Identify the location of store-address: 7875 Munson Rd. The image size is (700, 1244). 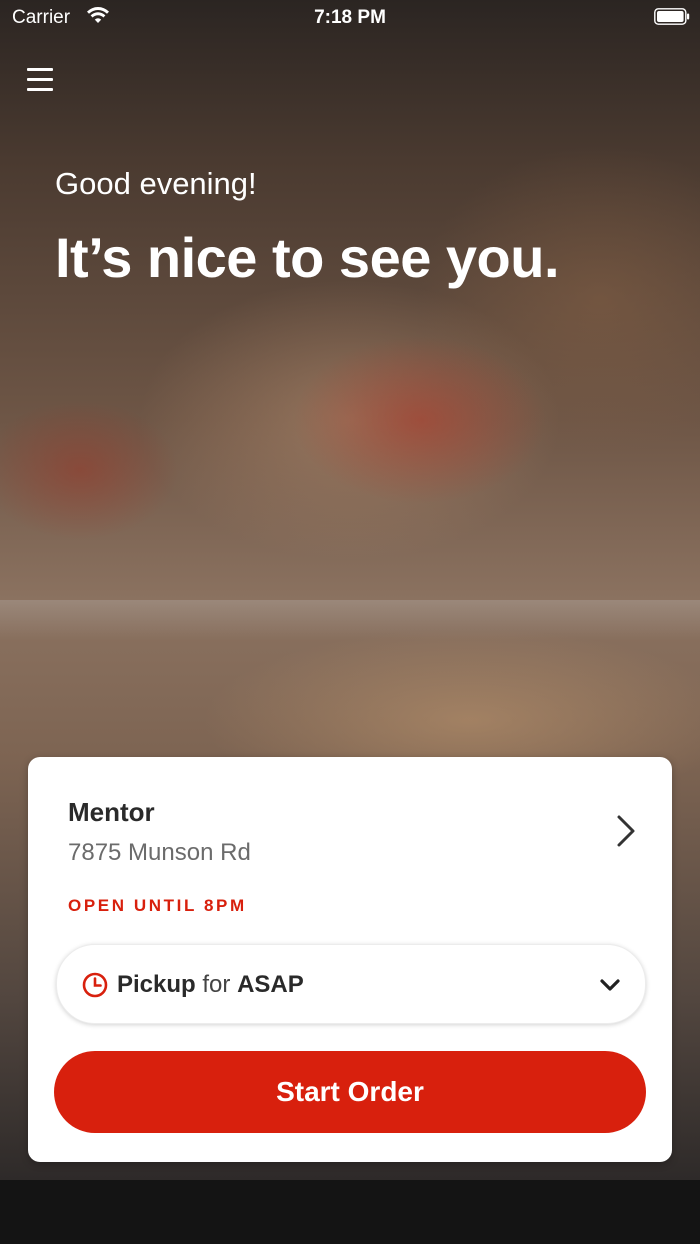
(159, 852).